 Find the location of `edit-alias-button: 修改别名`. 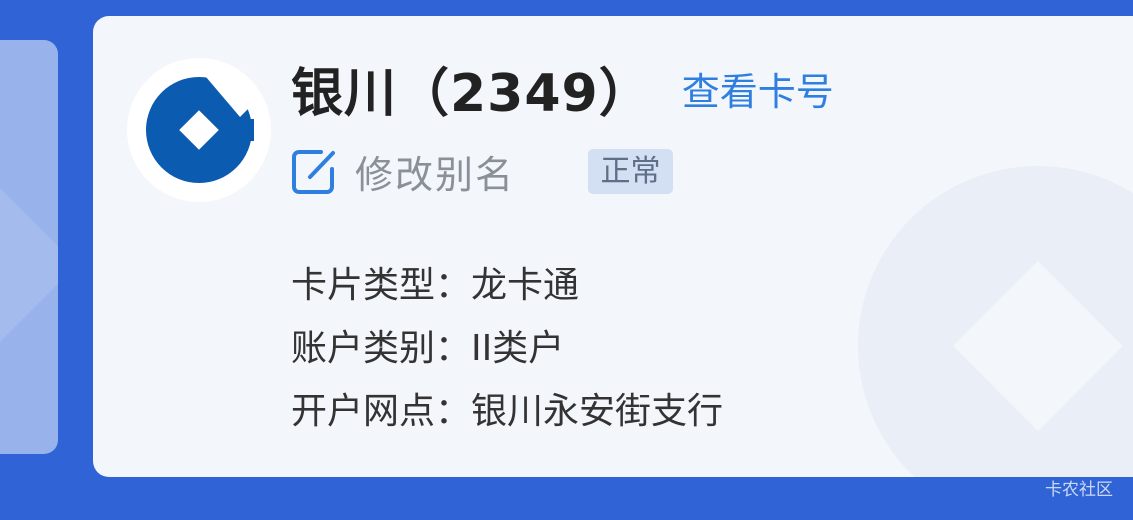

edit-alias-button: 修改别名 is located at coordinates (403, 171).